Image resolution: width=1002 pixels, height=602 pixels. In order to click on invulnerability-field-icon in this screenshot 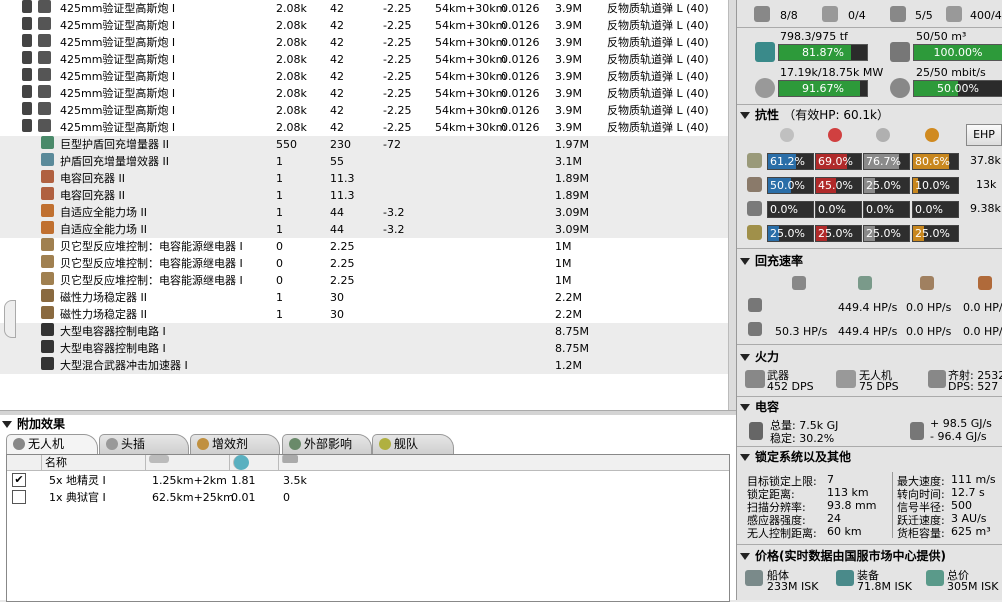, I will do `click(47, 227)`.